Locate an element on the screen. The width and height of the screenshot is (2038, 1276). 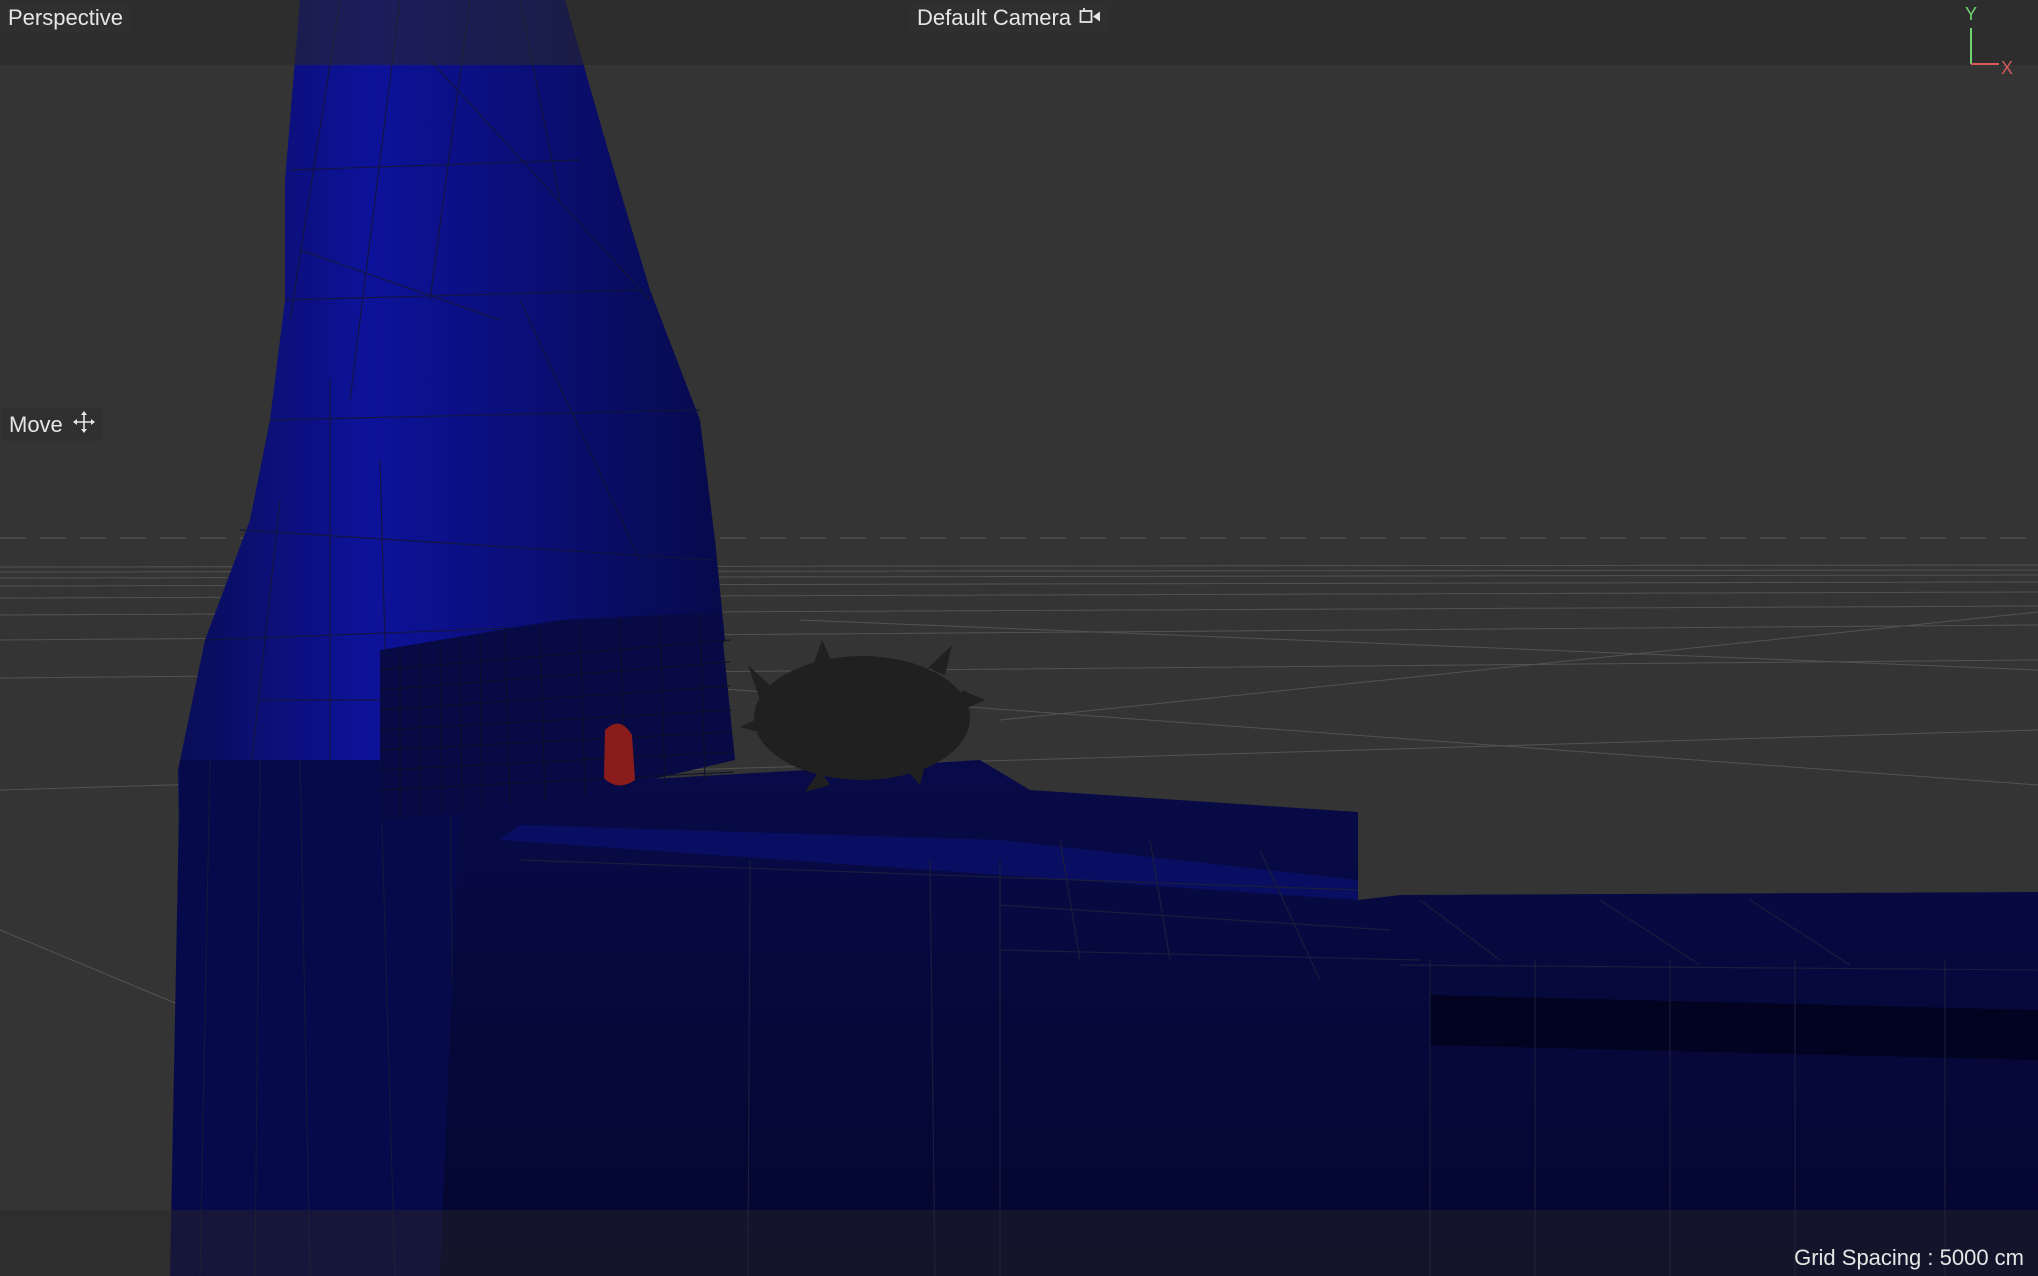
view-mode-label: Perspective is located at coordinates (65, 17).